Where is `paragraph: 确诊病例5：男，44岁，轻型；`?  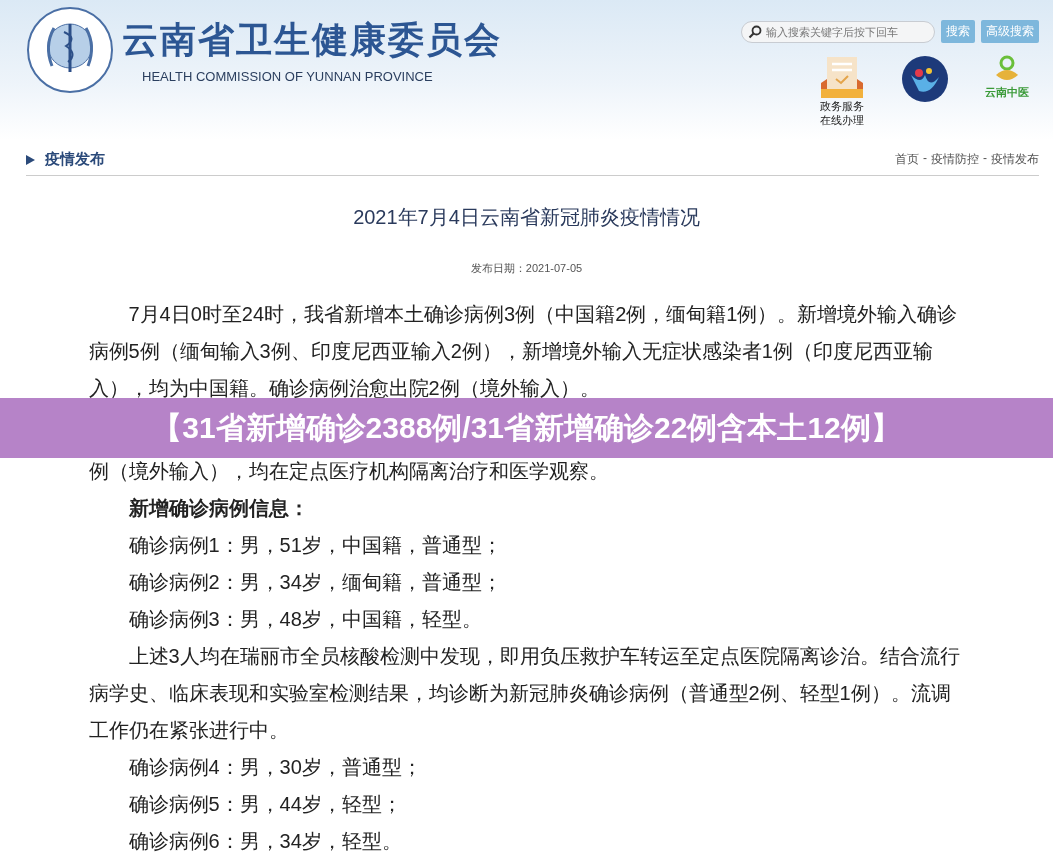
paragraph: 确诊病例5：男，44岁，轻型； is located at coordinates (265, 804).